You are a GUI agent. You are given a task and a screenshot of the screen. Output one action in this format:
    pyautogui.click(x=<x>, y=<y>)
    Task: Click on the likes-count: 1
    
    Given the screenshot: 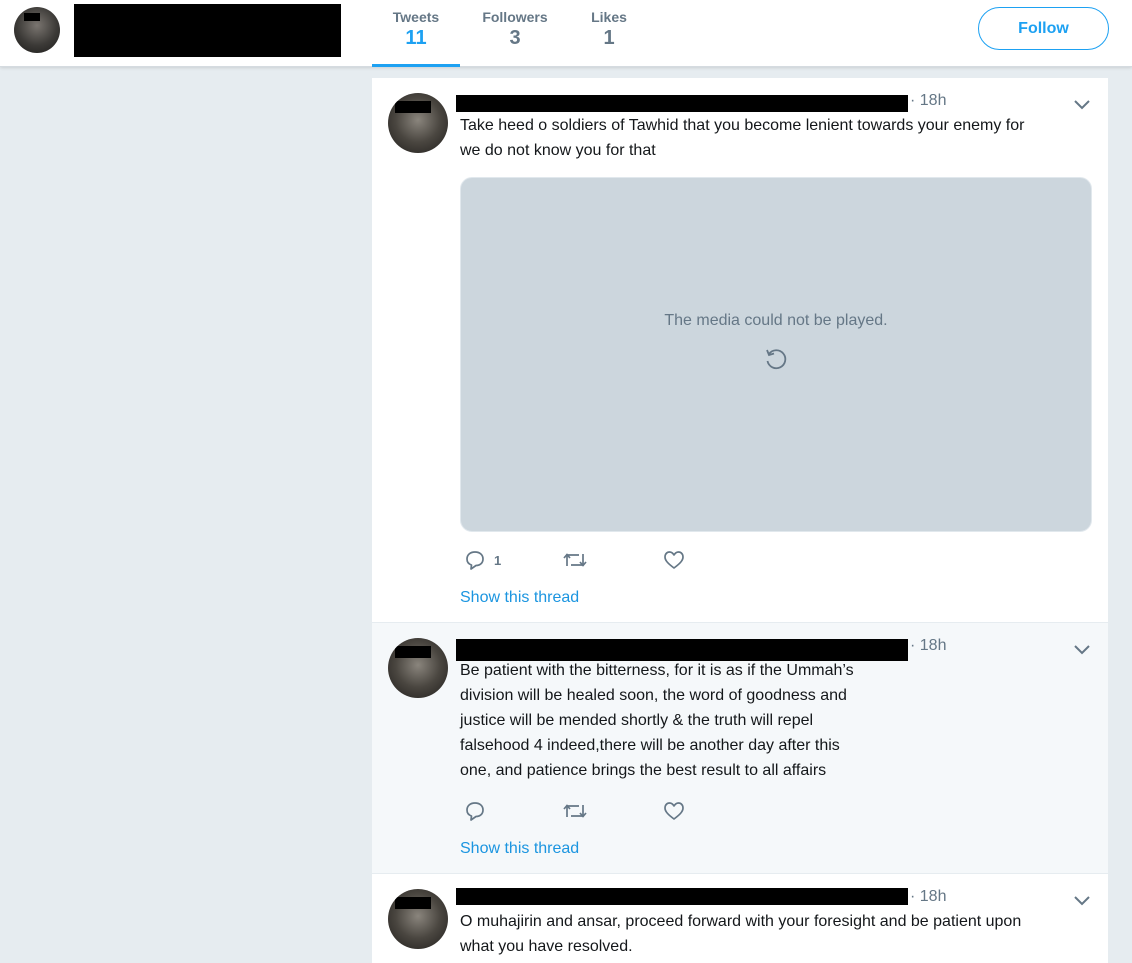 What is the action you would take?
    pyautogui.click(x=609, y=38)
    